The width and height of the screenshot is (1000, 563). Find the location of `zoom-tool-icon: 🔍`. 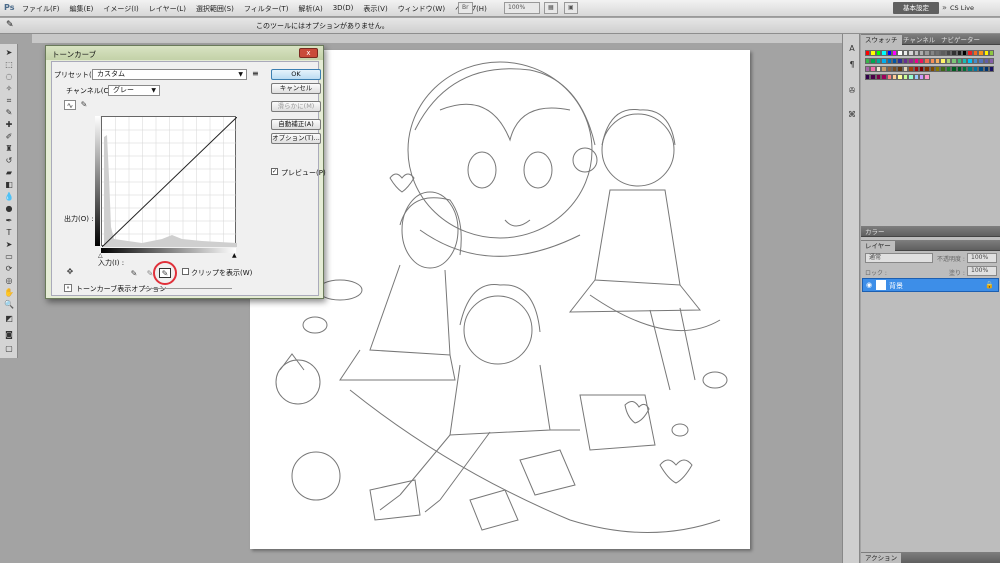

zoom-tool-icon: 🔍 is located at coordinates (9, 305).